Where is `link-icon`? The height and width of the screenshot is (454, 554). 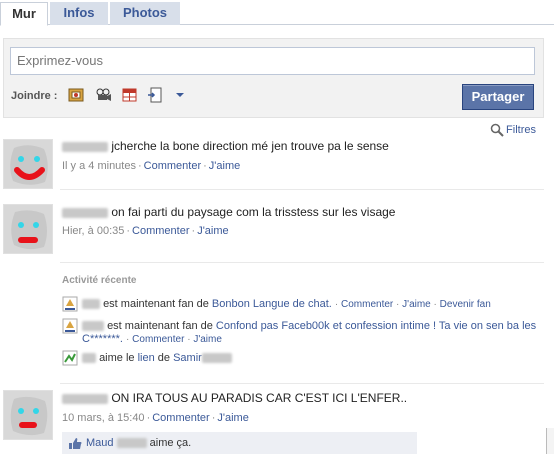 link-icon is located at coordinates (156, 95).